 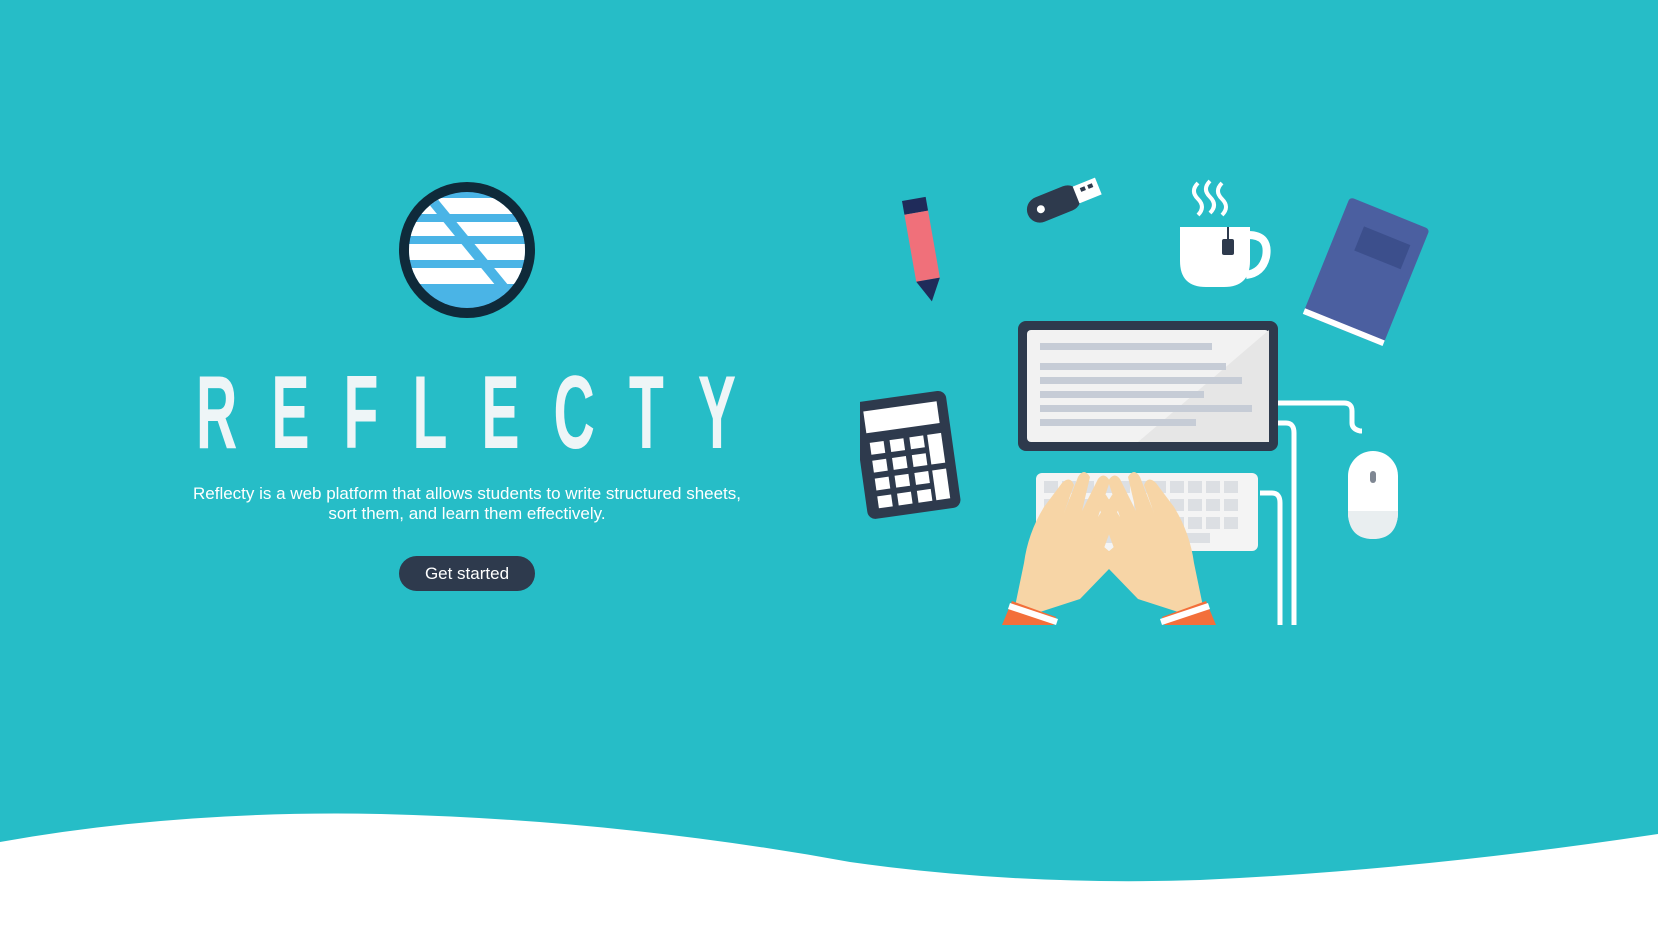 What do you see at coordinates (1064, 200) in the screenshot?
I see `usb-stick-icon` at bounding box center [1064, 200].